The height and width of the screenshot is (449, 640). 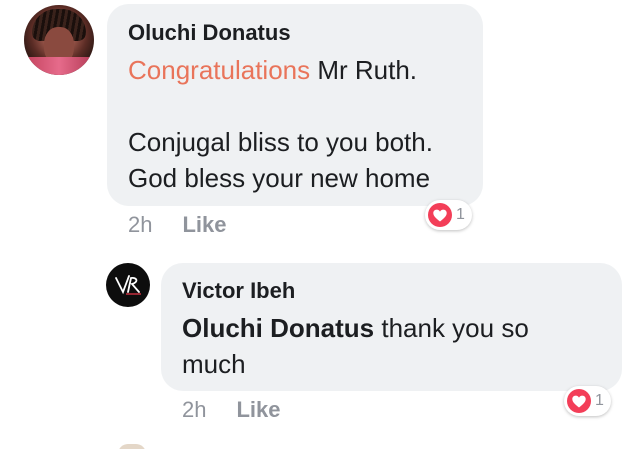 What do you see at coordinates (219, 70) in the screenshot?
I see `comment-highlight: Congratulations` at bounding box center [219, 70].